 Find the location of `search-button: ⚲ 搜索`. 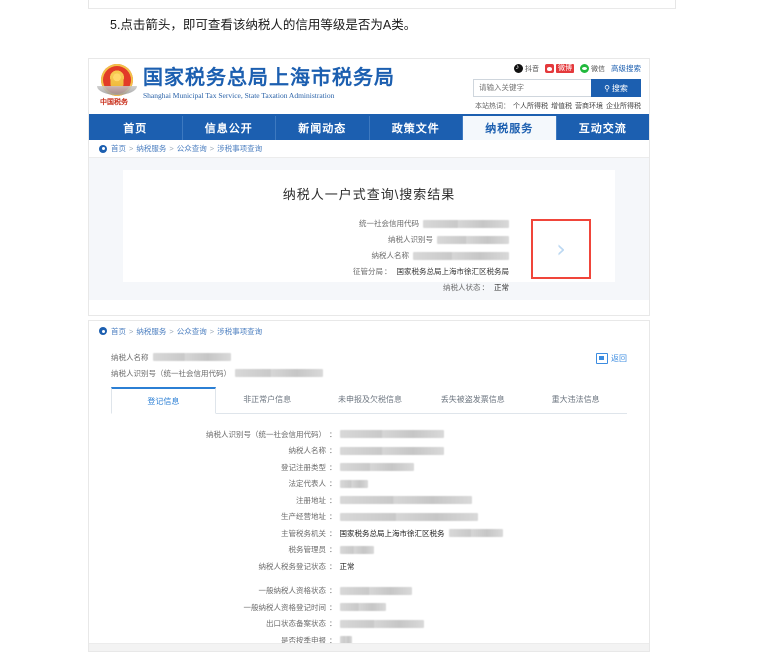

search-button: ⚲ 搜索 is located at coordinates (616, 88).